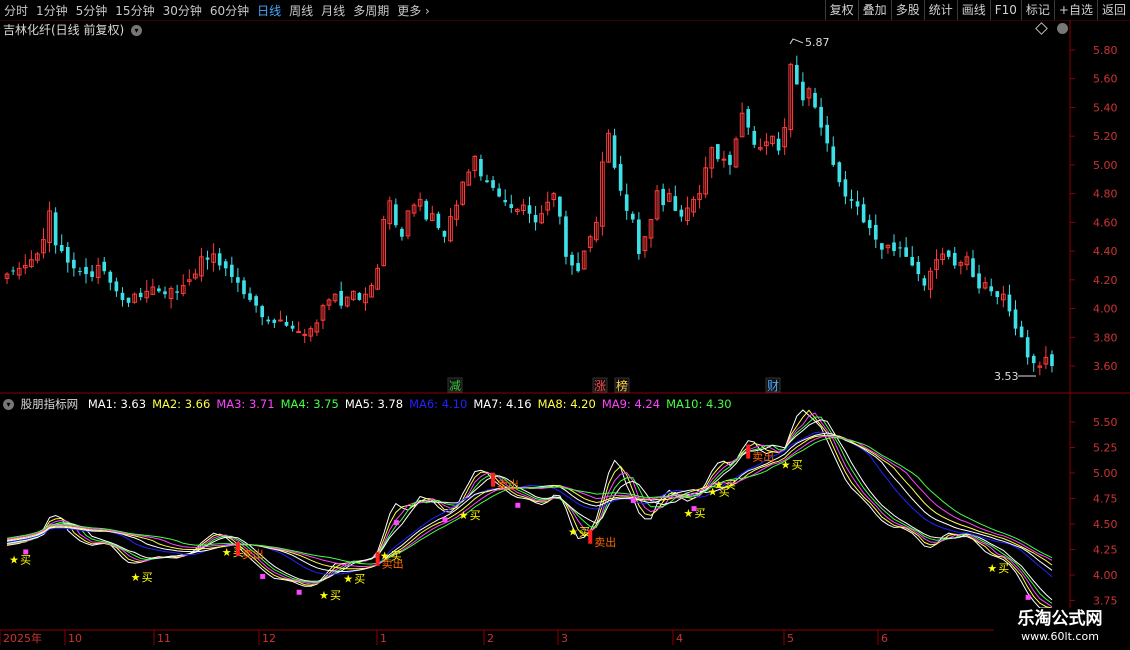 Image resolution: width=1130 pixels, height=650 pixels. Describe the element at coordinates (1105, 136) in the screenshot. I see `y-tick-label: 5.20` at that location.